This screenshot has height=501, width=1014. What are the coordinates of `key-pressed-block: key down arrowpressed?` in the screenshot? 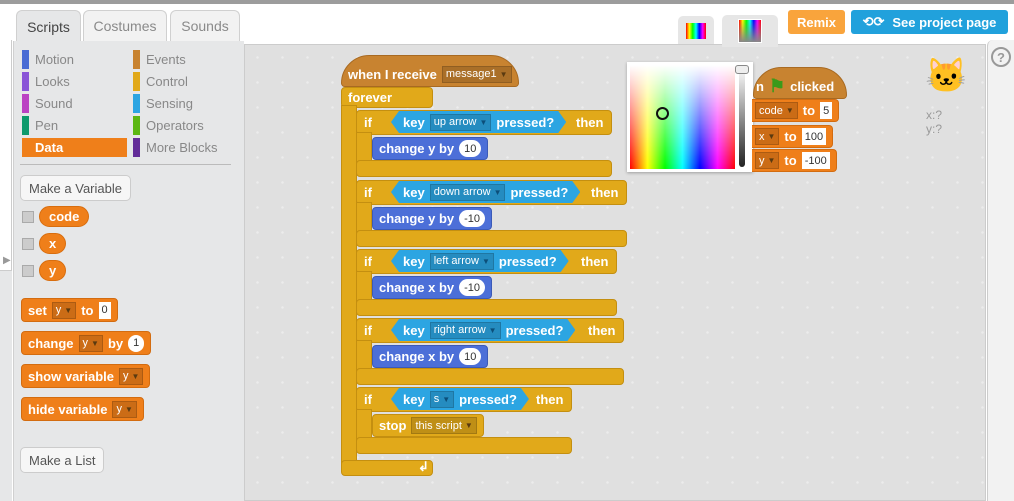 It's located at (485, 192).